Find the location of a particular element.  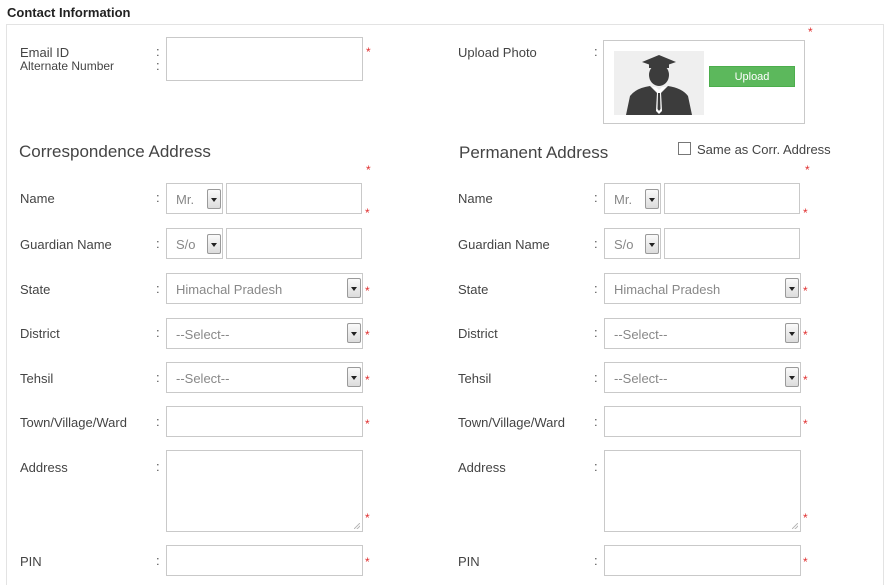

corr-guardian-label: Guardian Name is located at coordinates (66, 244).